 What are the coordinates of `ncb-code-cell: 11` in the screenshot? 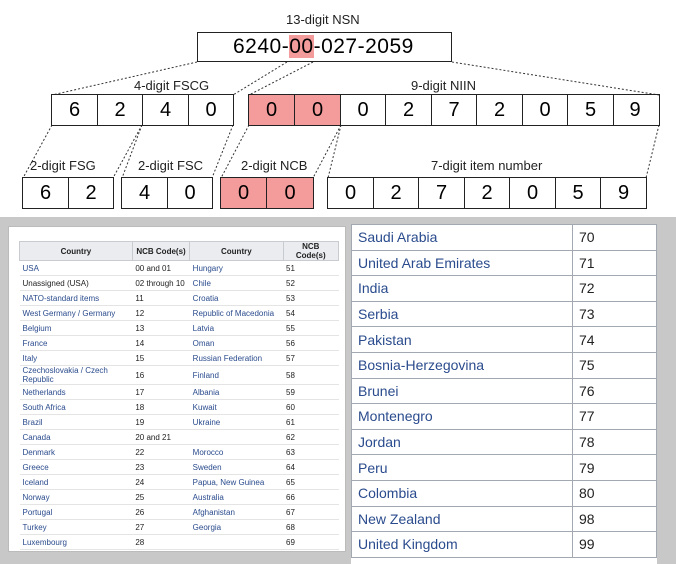 It's located at (161, 298).